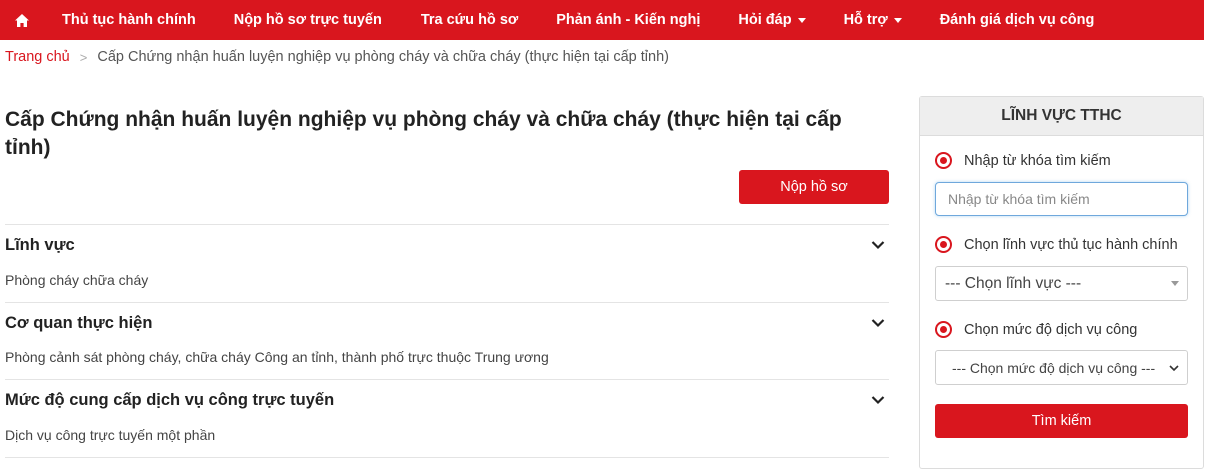 Image resolution: width=1210 pixels, height=469 pixels. Describe the element at coordinates (447, 323) in the screenshot. I see `section-header: Cơ quan thực hiện` at that location.